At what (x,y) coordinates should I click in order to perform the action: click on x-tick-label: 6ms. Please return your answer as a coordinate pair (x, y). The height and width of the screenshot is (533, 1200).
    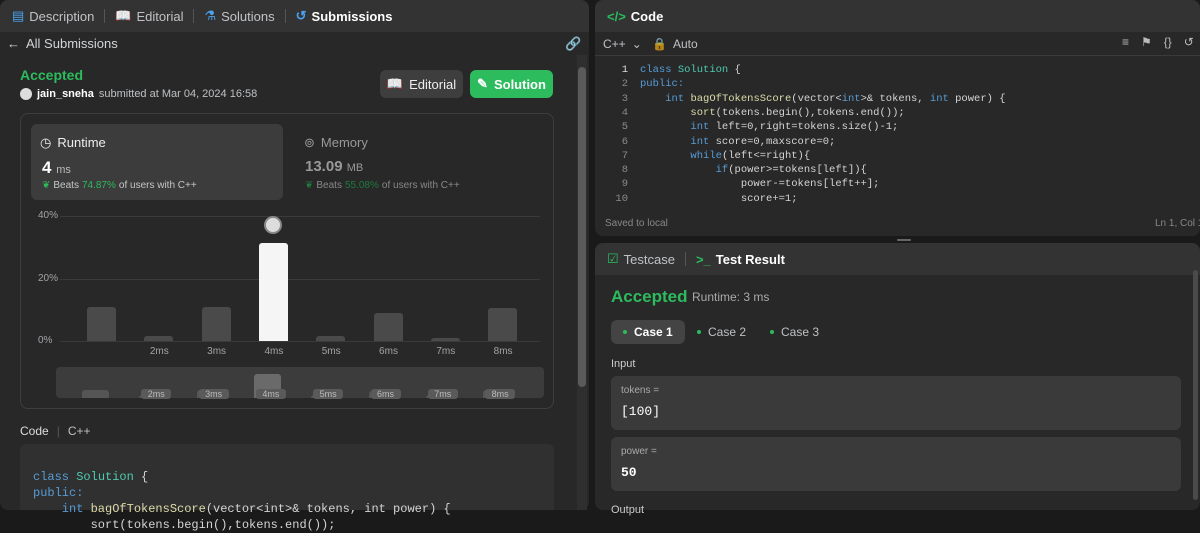
    Looking at the image, I should click on (388, 351).